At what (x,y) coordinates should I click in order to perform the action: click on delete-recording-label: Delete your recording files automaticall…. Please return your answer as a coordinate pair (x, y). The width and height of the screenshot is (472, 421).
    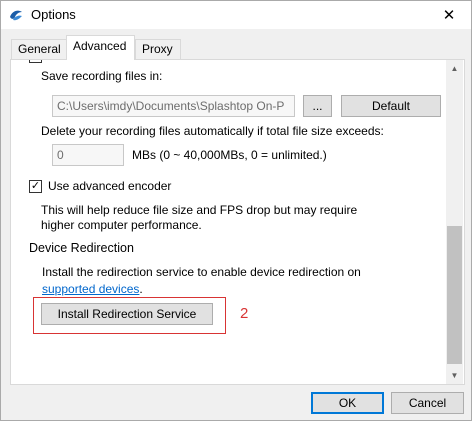
    Looking at the image, I should click on (212, 131).